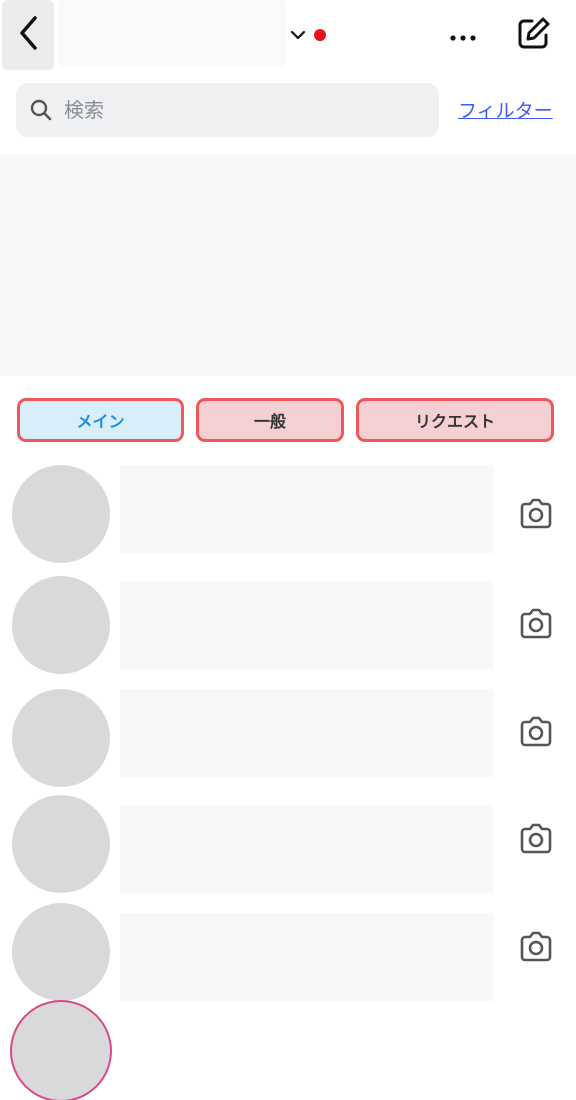 The image size is (576, 1100). Describe the element at coordinates (455, 420) in the screenshot. I see `tab-requests: リクエスト` at that location.